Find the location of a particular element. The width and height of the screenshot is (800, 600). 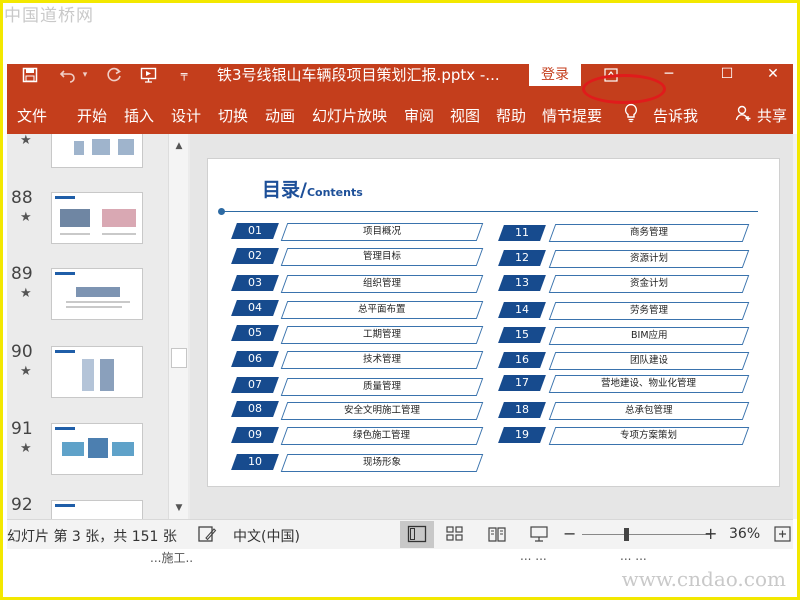

tab-storyboarding: 情节提要 is located at coordinates (572, 115).